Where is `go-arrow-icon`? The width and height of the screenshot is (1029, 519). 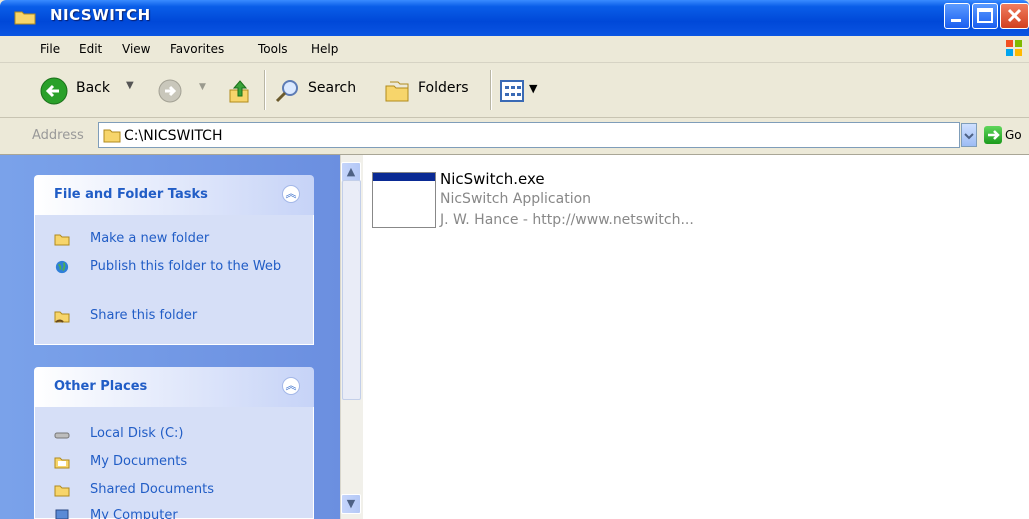
go-arrow-icon is located at coordinates (994, 135).